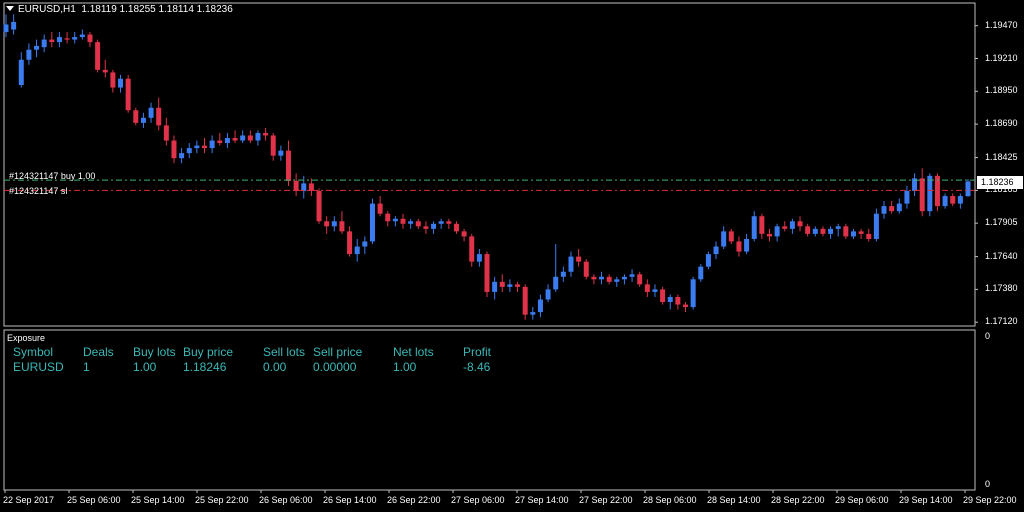  Describe the element at coordinates (94, 500) in the screenshot. I see `x-tick-label: 25 Sep 06:00` at that location.